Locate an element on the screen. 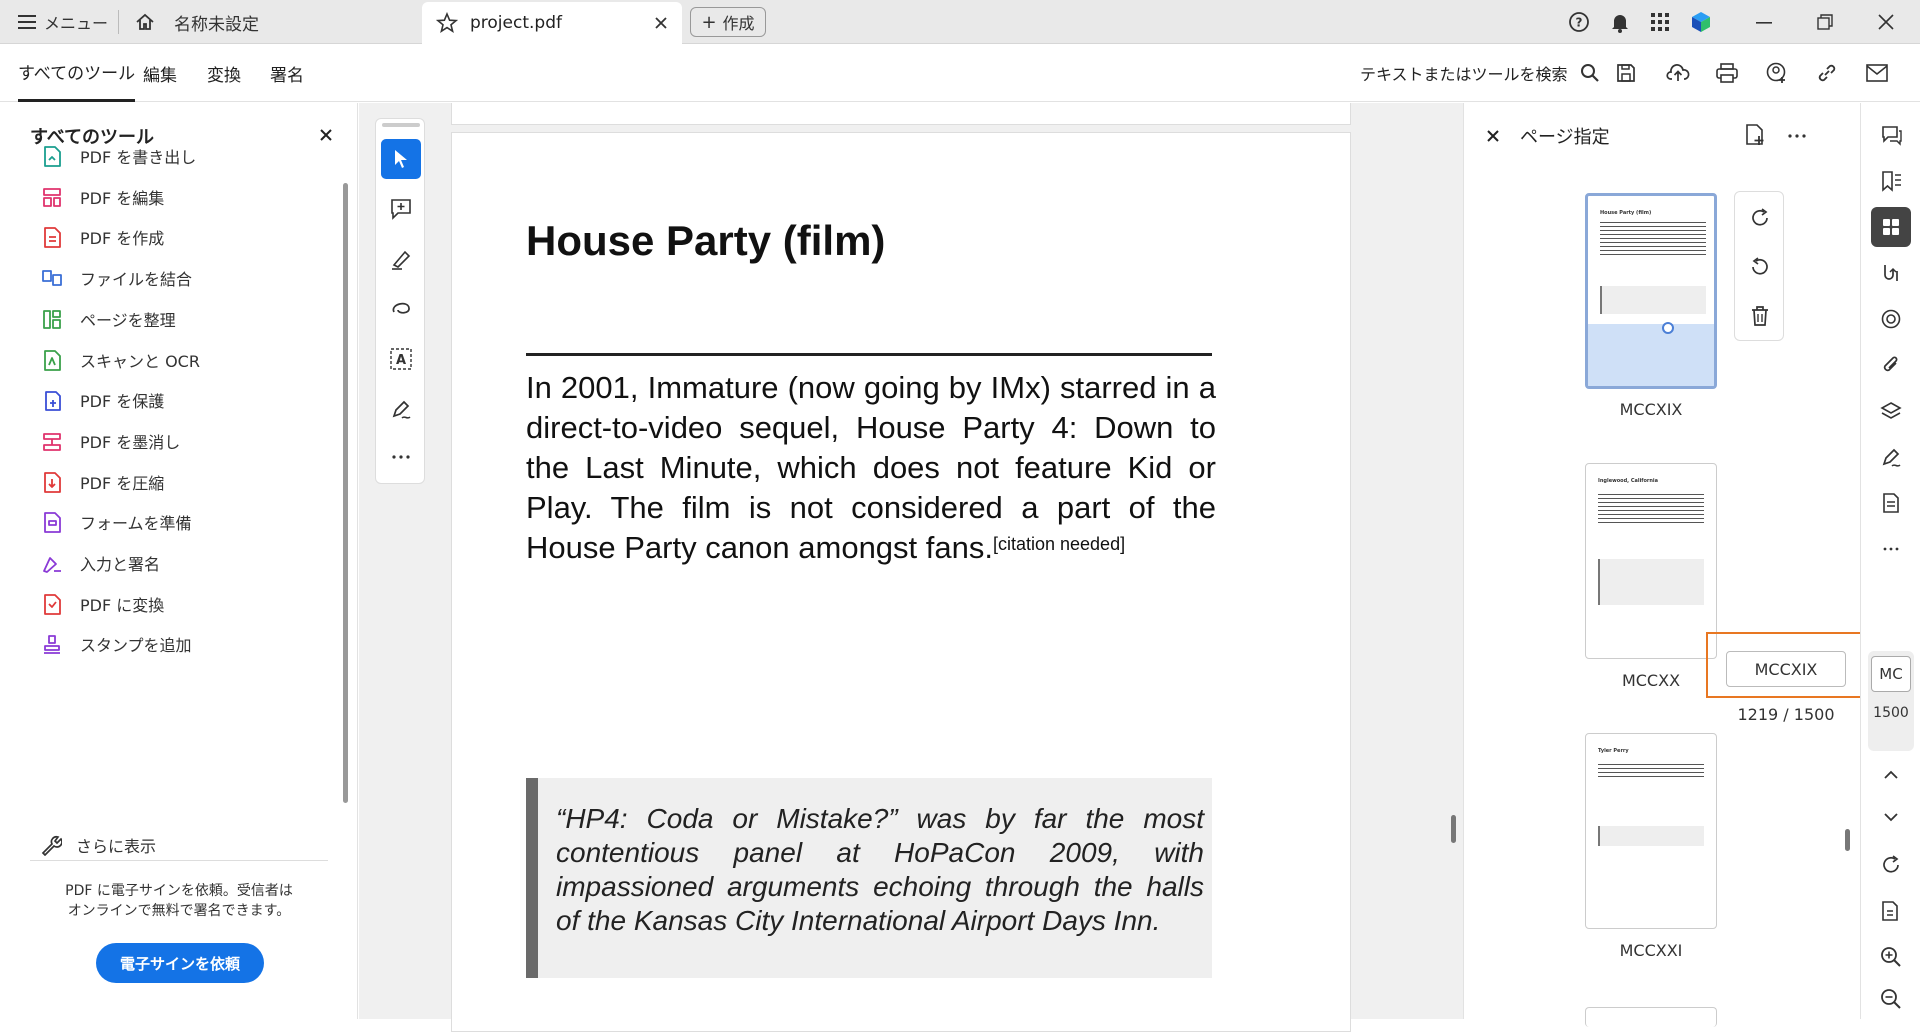  tool-item: PDF を墨消し is located at coordinates (110, 441).